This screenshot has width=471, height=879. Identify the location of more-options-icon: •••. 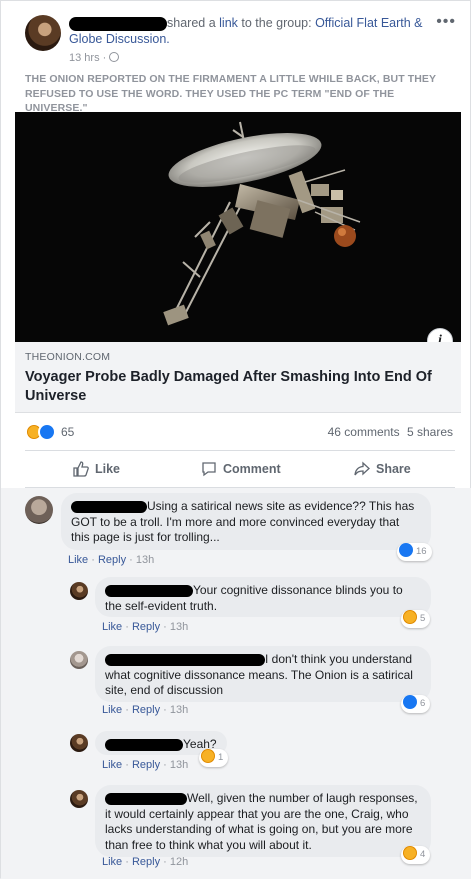
(446, 22).